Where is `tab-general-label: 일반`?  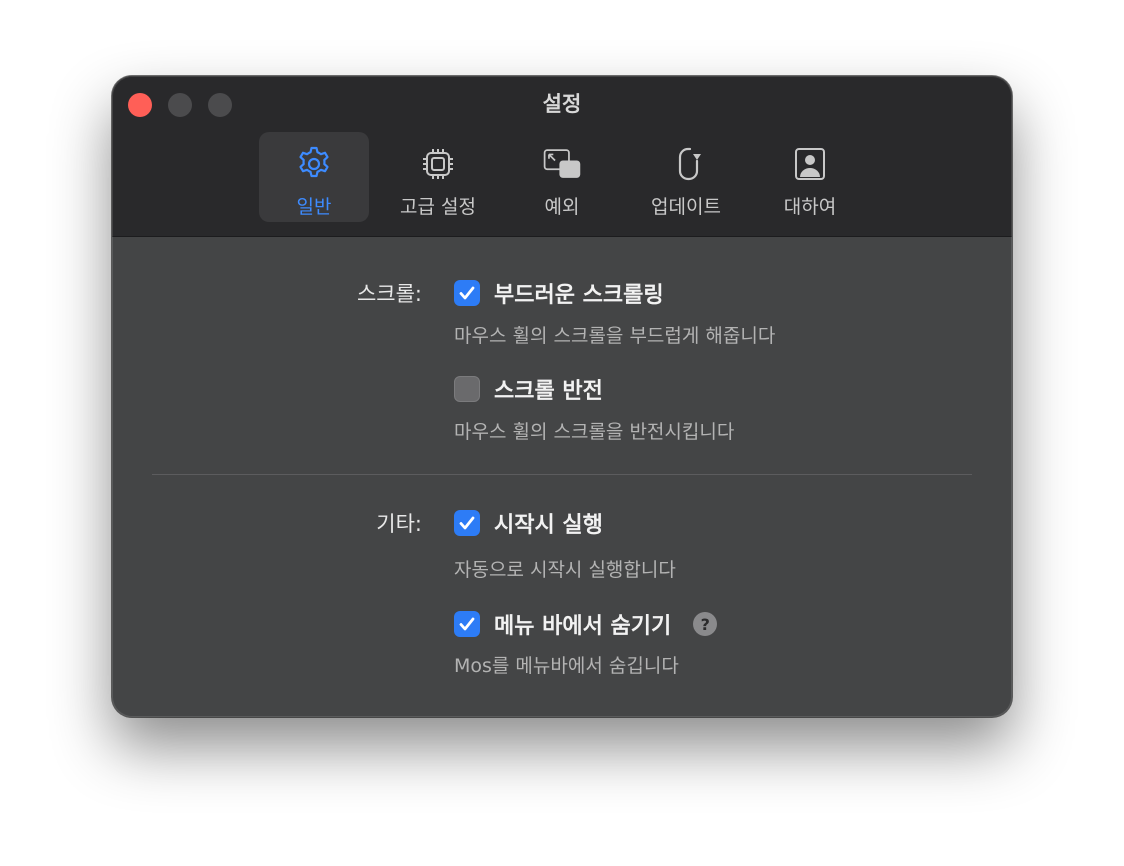
tab-general-label: 일반 is located at coordinates (314, 207).